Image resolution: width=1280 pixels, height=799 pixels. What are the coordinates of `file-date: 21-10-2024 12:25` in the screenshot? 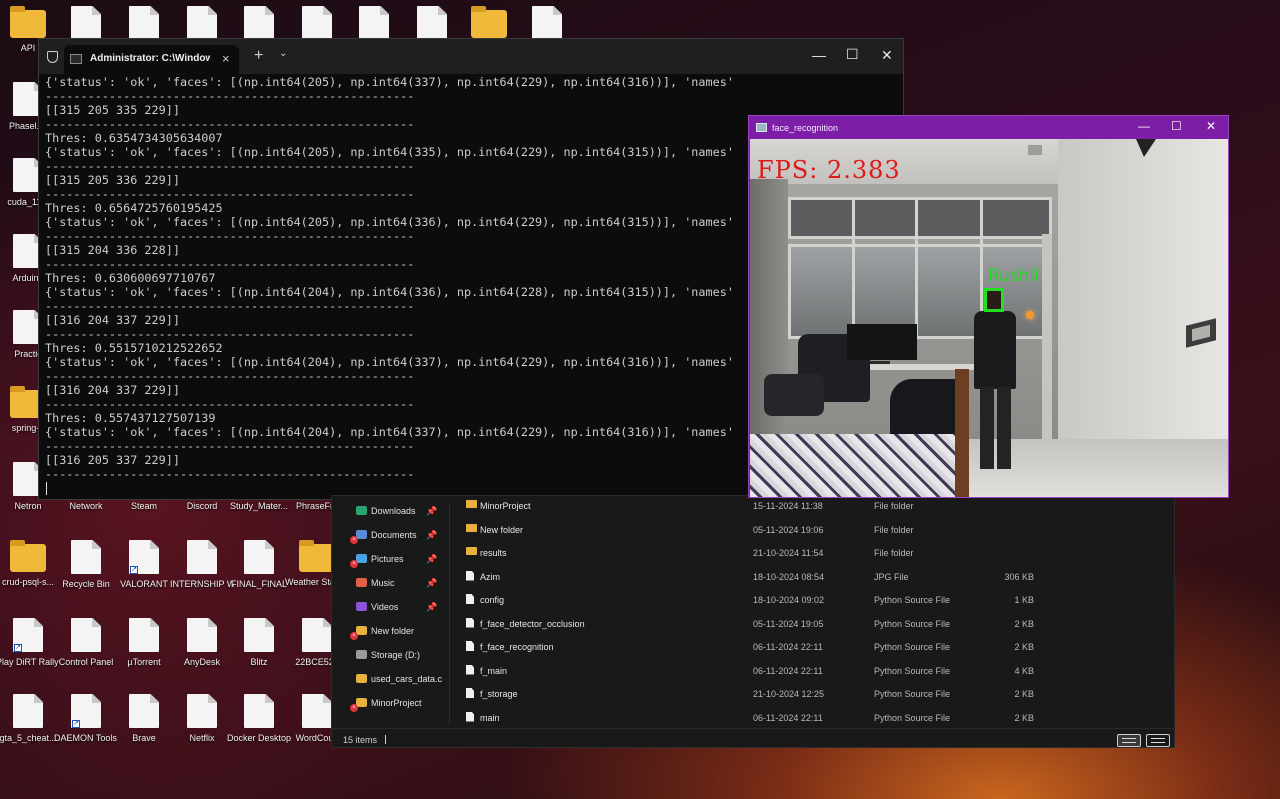 It's located at (789, 694).